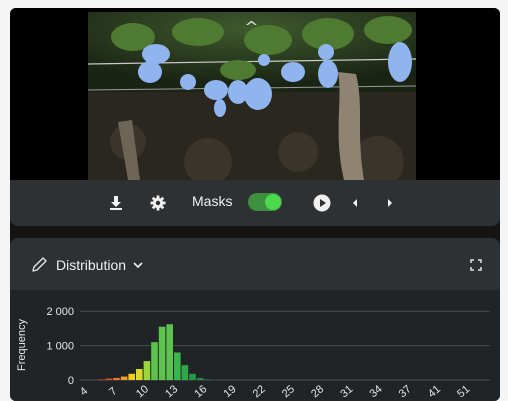 This screenshot has height=401, width=508. I want to click on toggle-knob, so click(273, 202).